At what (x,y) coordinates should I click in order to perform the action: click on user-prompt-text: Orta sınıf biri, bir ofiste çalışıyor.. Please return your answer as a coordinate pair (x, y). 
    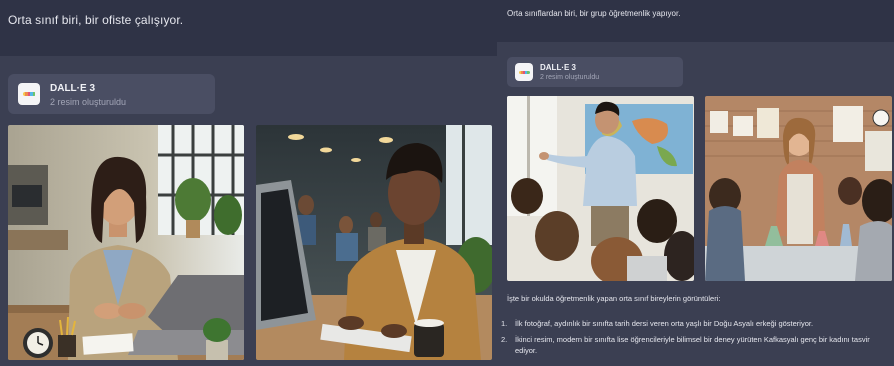
    Looking at the image, I should click on (96, 20).